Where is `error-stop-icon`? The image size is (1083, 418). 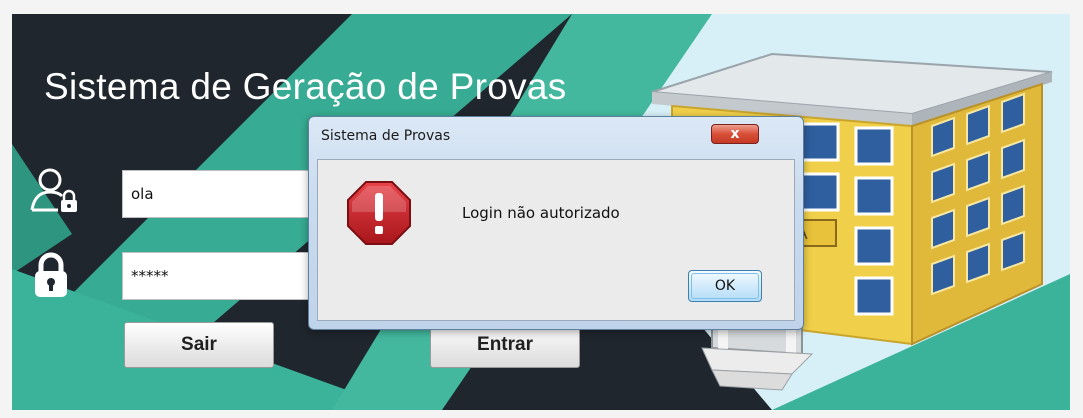
error-stop-icon is located at coordinates (379, 213).